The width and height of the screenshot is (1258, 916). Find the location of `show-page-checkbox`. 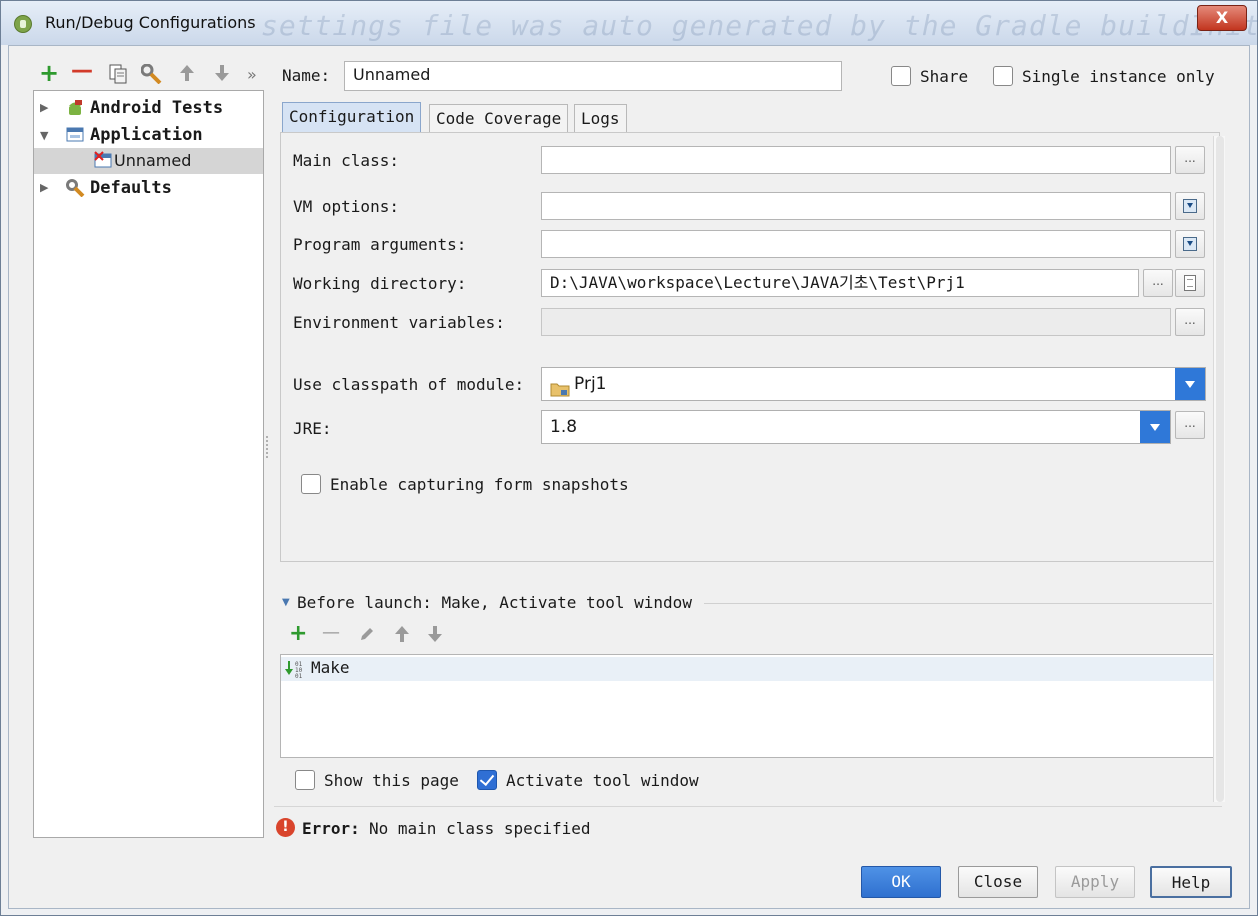

show-page-checkbox is located at coordinates (305, 780).